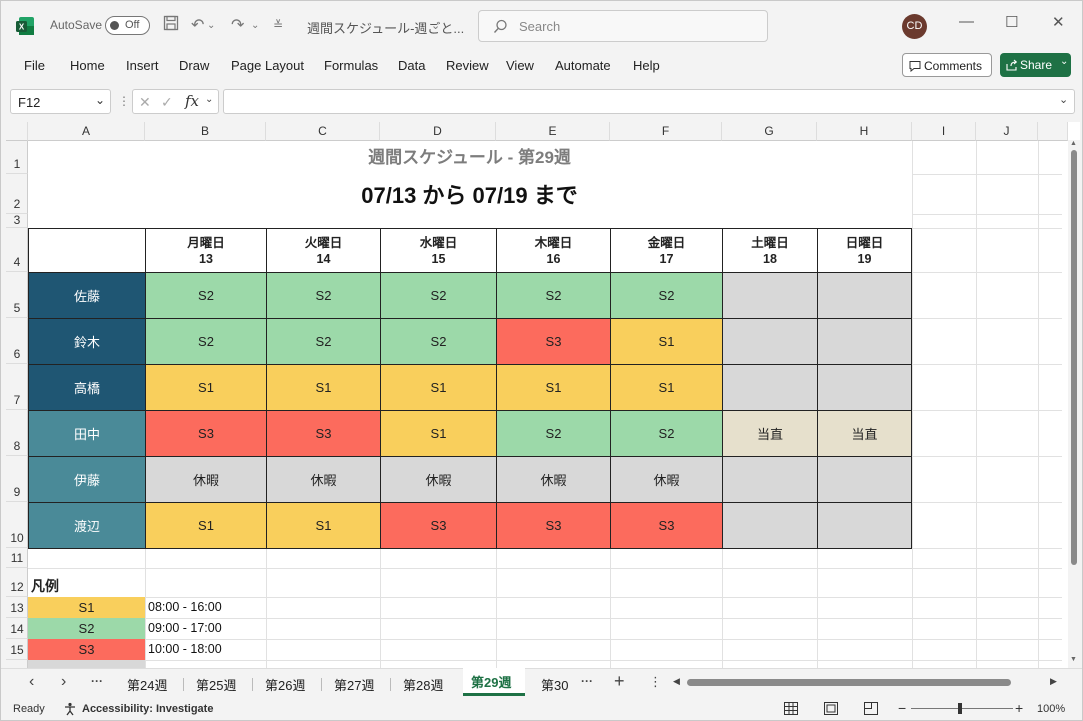 The height and width of the screenshot is (721, 1083). I want to click on staff-name-cell: 高橋, so click(87, 387).